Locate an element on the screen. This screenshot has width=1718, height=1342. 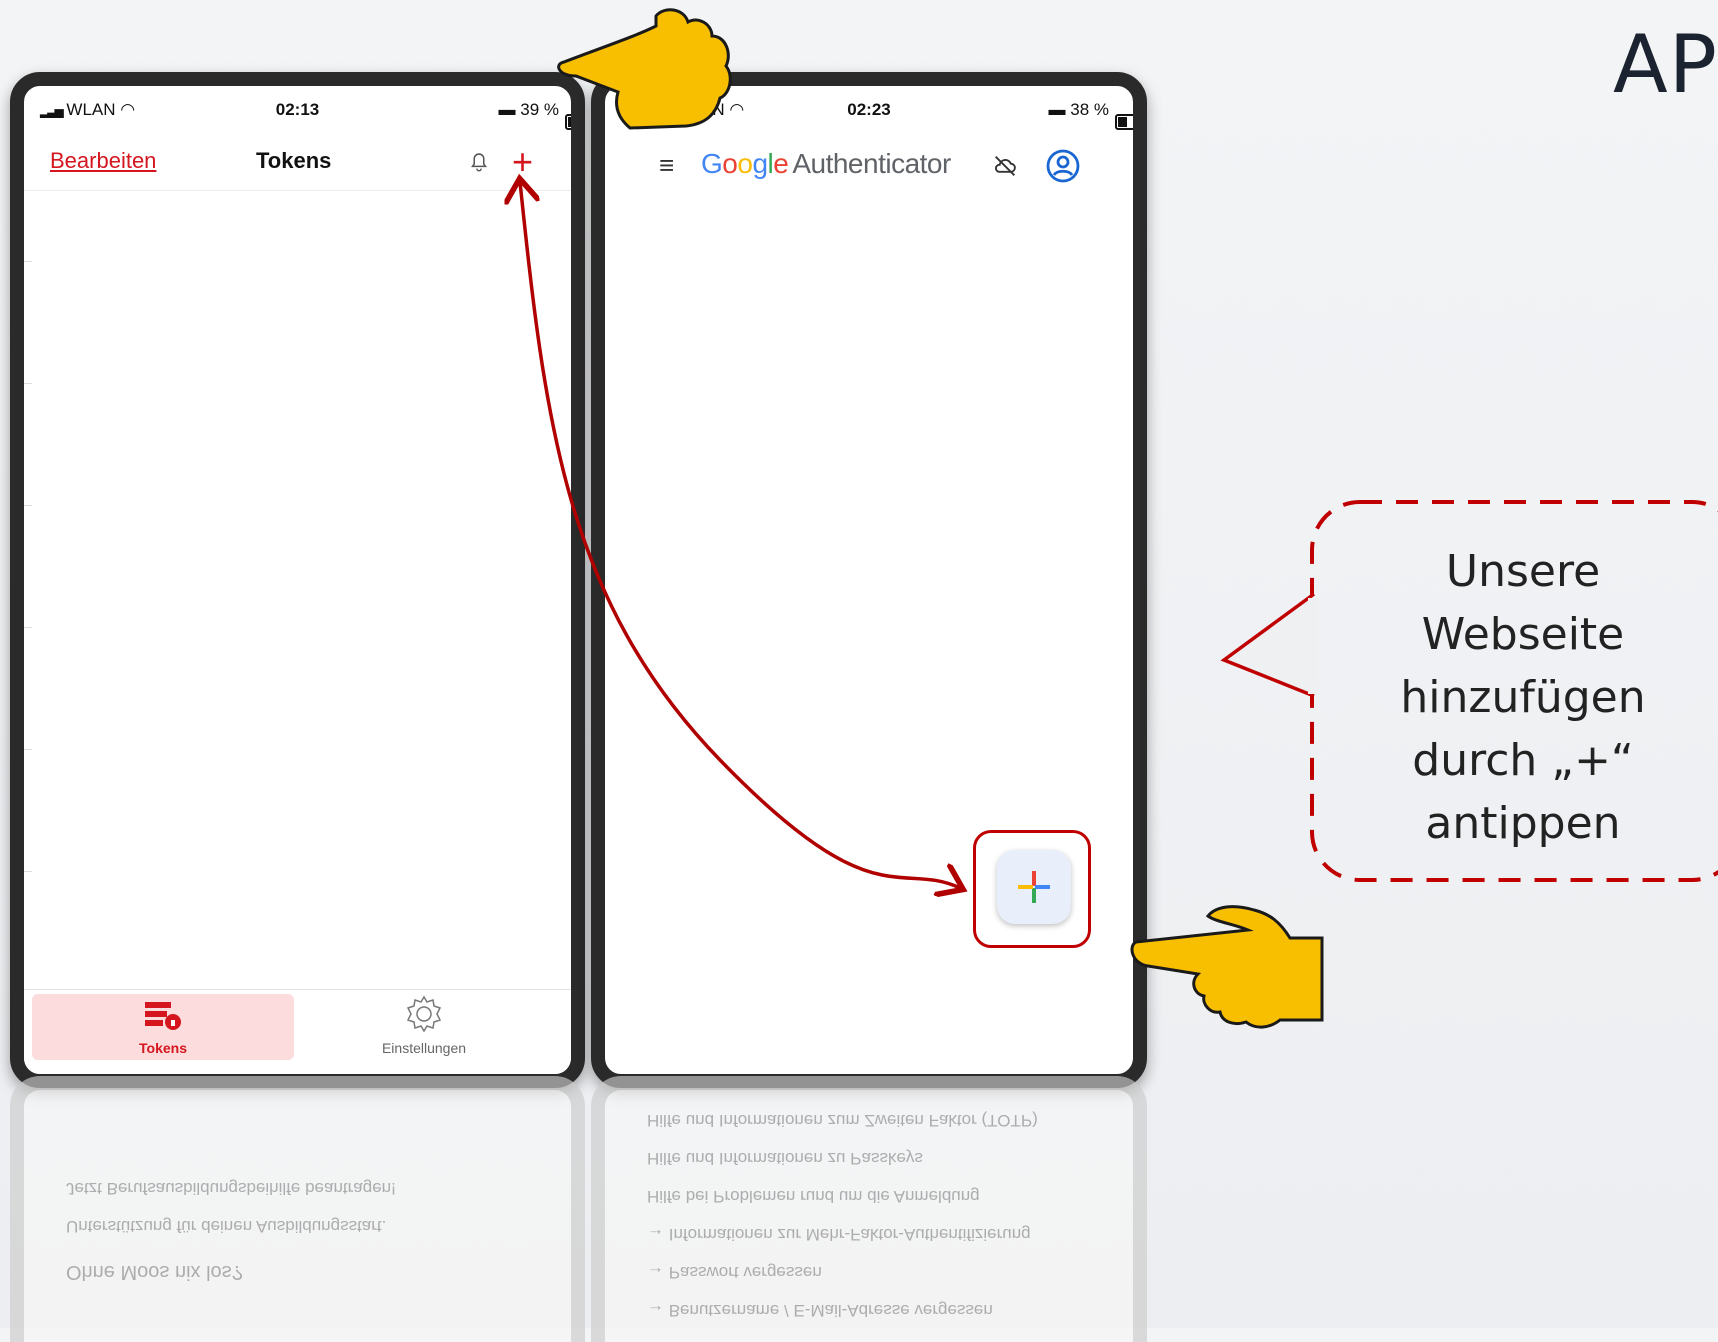
connector-arrow is located at coordinates (740, 535).